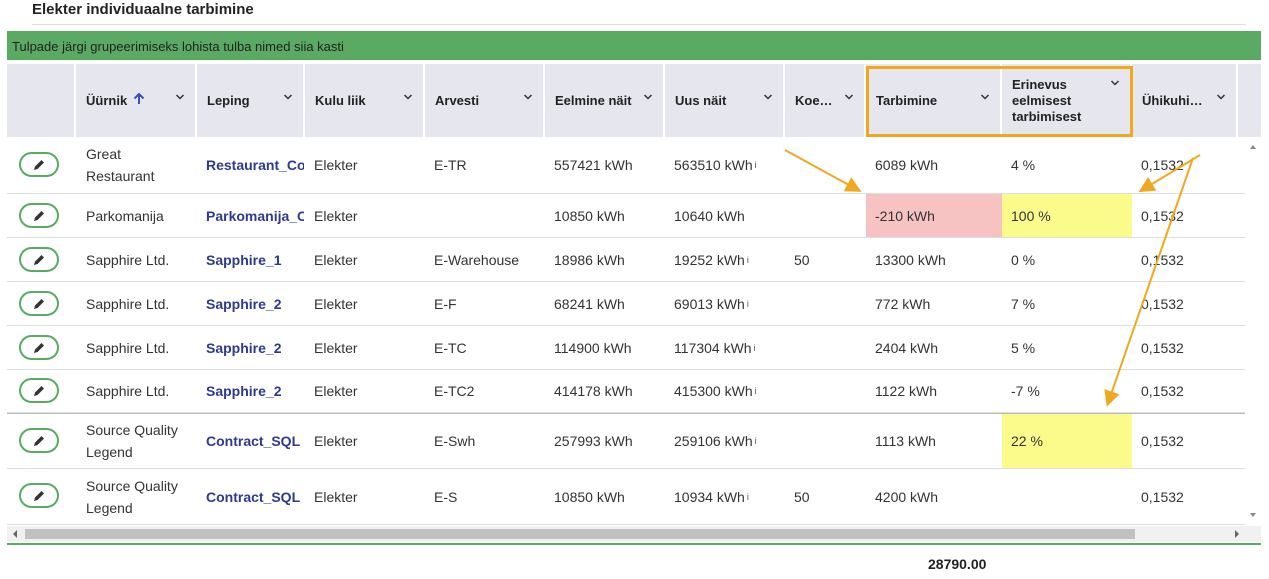 Image resolution: width=1269 pixels, height=579 pixels. Describe the element at coordinates (1023, 303) in the screenshot. I see `cell-difference: 7 %` at that location.